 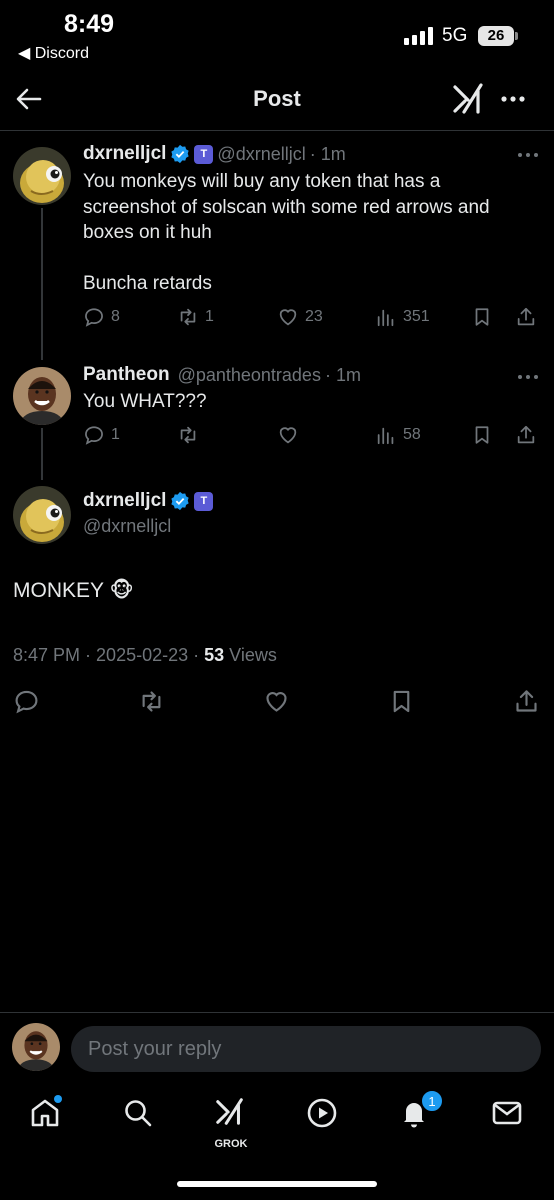 What do you see at coordinates (300, 317) in the screenshot?
I see `like-button: 23` at bounding box center [300, 317].